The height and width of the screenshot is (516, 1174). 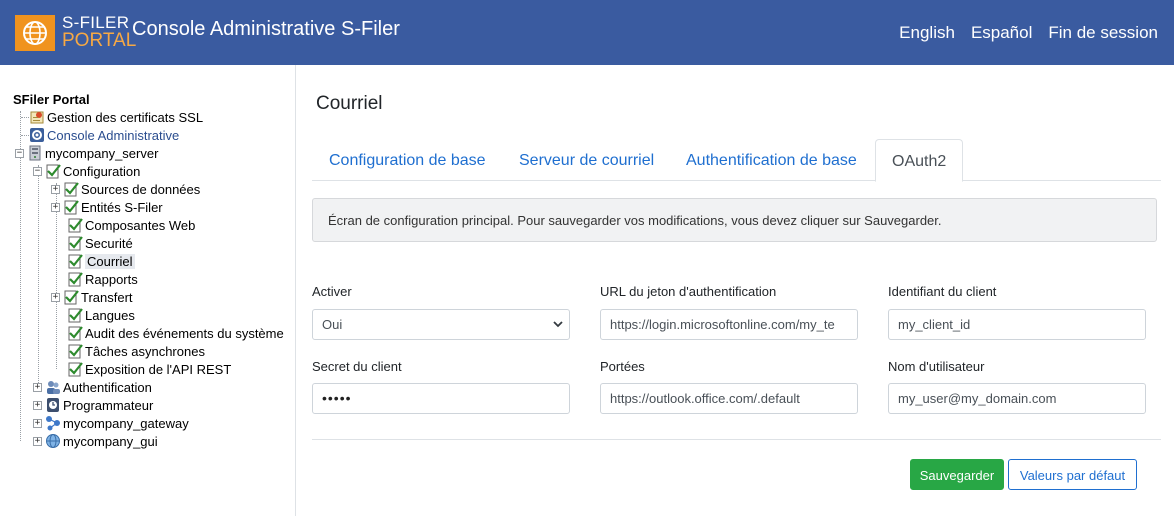 I want to click on tree-item-label: Exposition de l'API REST, so click(x=158, y=369).